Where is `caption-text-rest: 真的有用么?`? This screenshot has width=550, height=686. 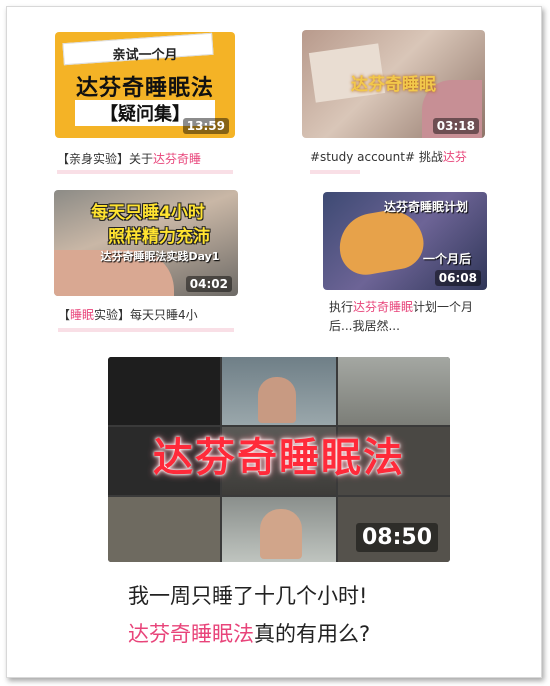
caption-text-rest: 真的有用么? is located at coordinates (312, 634).